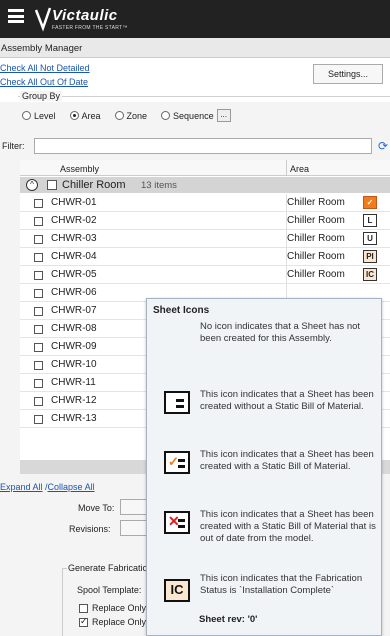 This screenshot has width=390, height=636. I want to click on table-row: CHWR-02 Chiller Room L, so click(205, 221).